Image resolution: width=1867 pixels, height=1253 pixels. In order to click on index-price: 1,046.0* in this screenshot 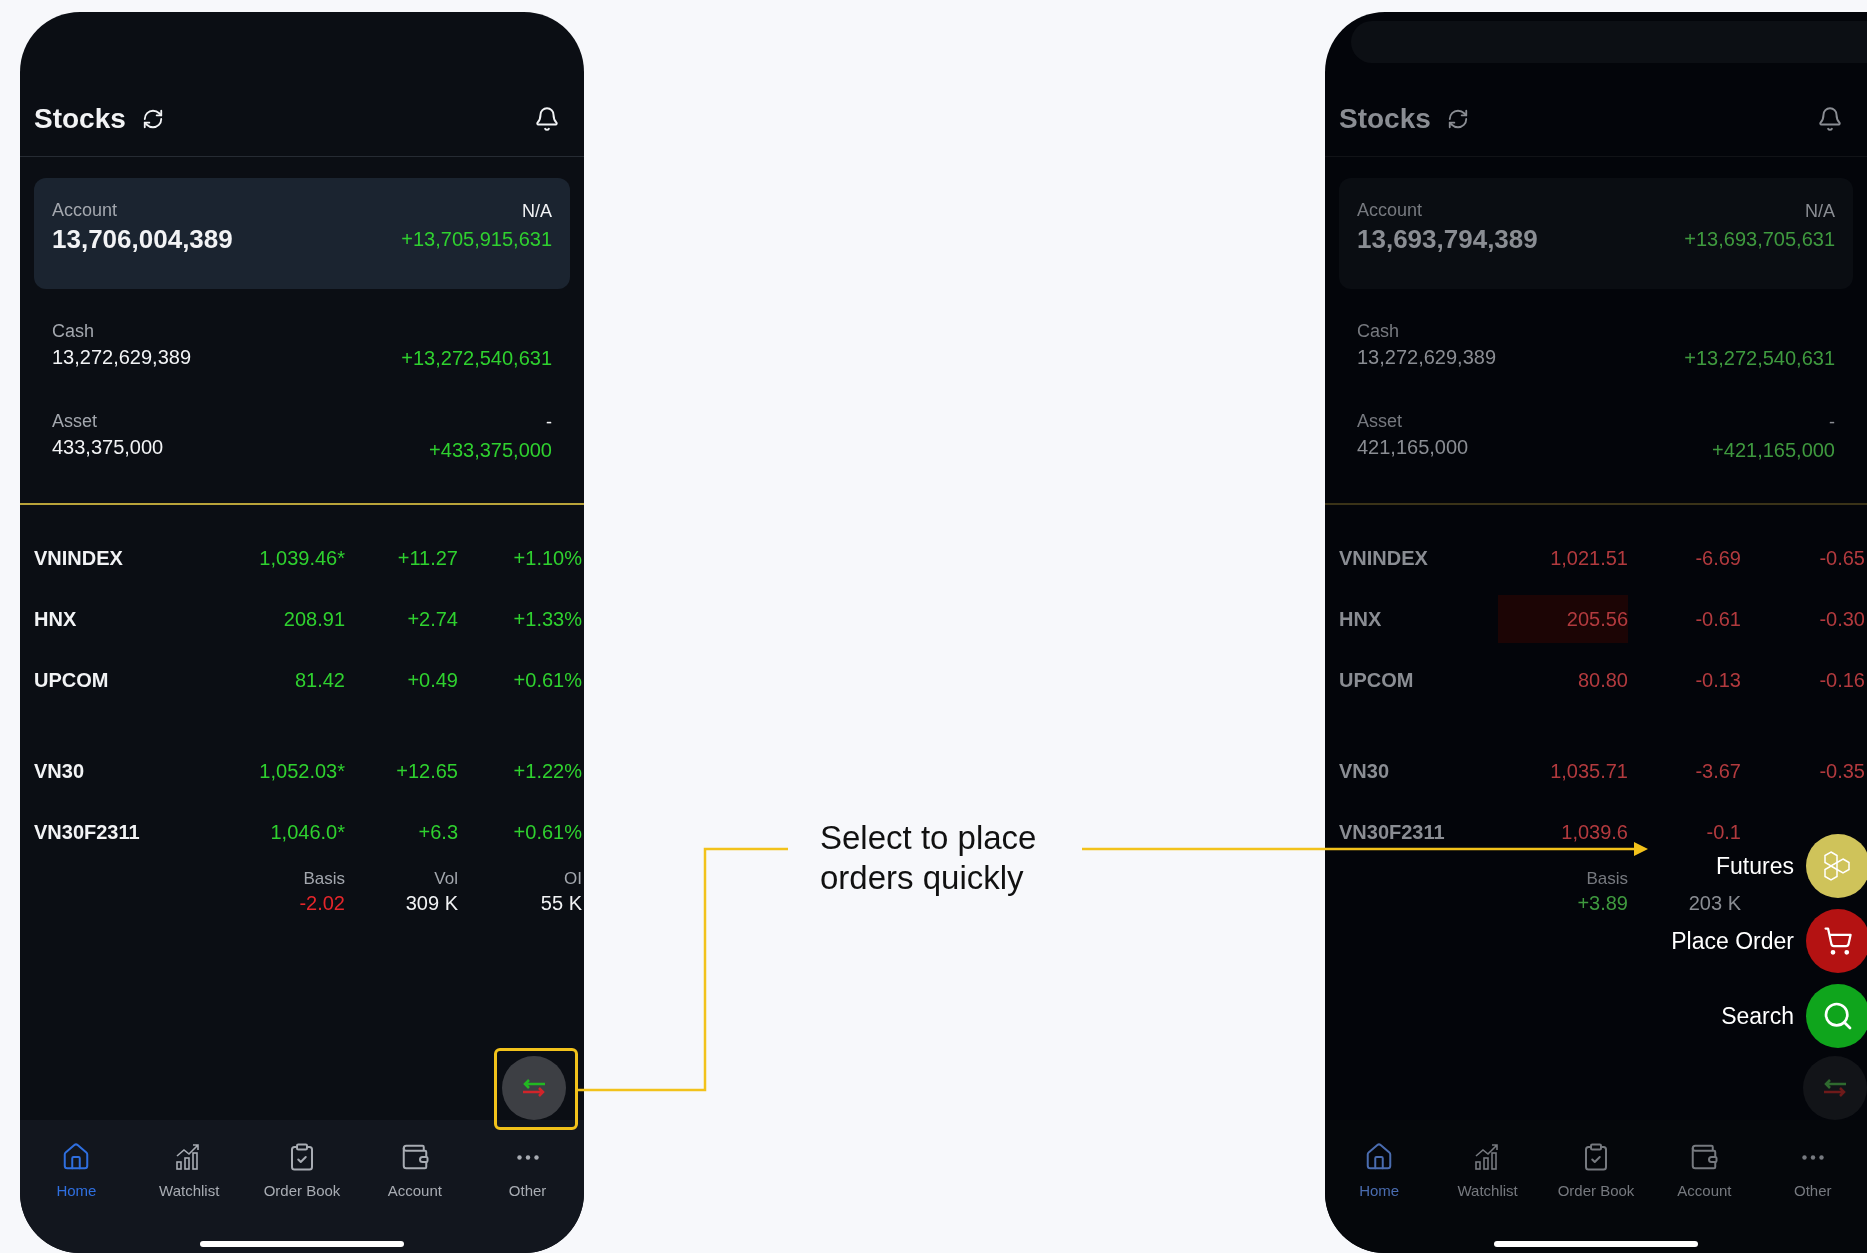, I will do `click(307, 832)`.